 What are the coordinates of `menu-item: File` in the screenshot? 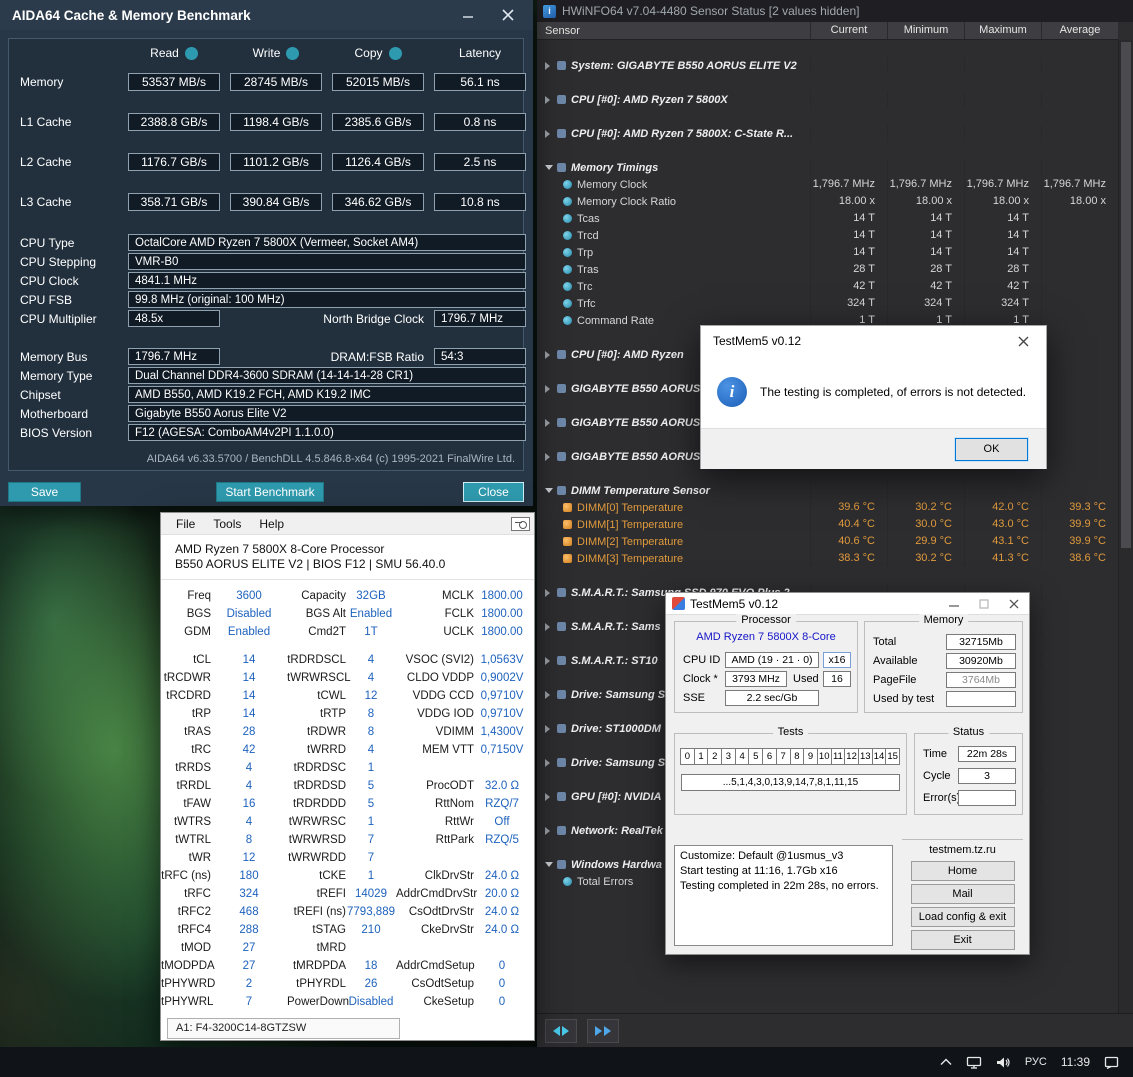 It's located at (185, 524).